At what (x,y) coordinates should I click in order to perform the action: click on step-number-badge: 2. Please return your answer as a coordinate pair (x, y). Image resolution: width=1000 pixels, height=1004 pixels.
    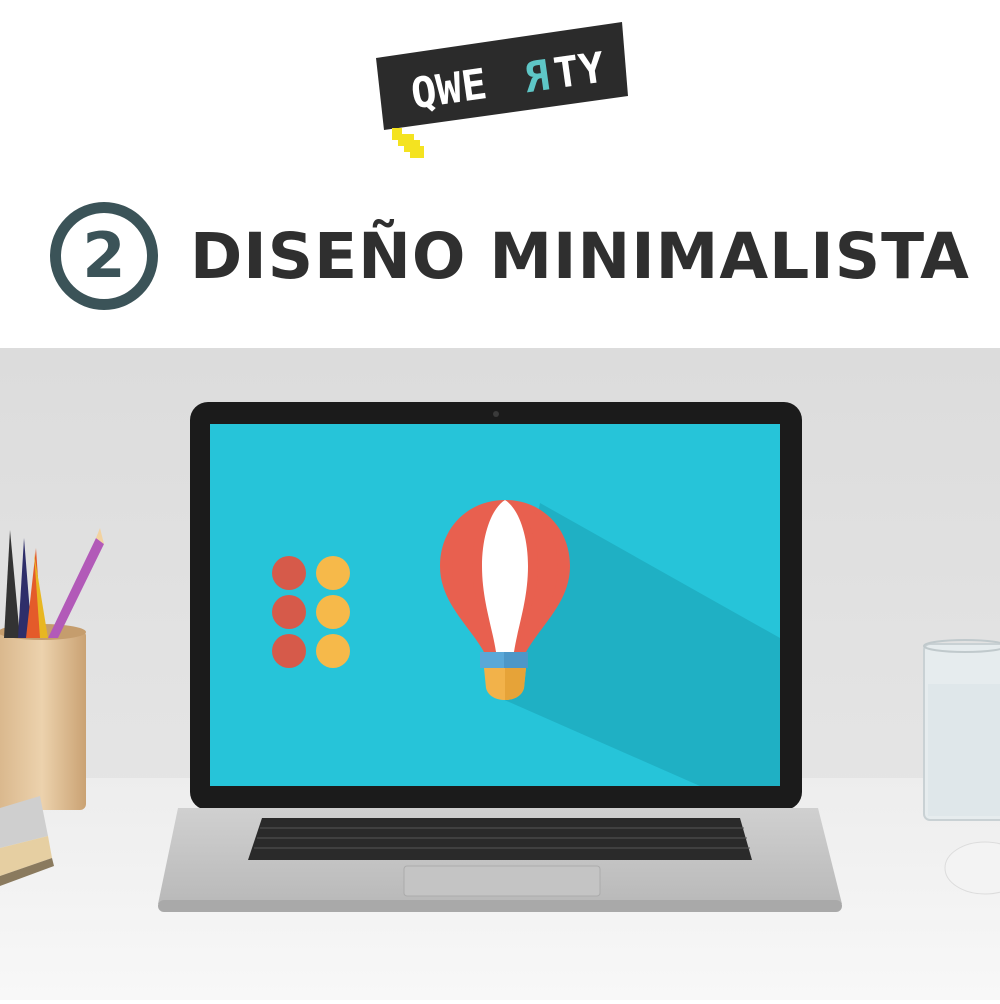
    Looking at the image, I should click on (104, 256).